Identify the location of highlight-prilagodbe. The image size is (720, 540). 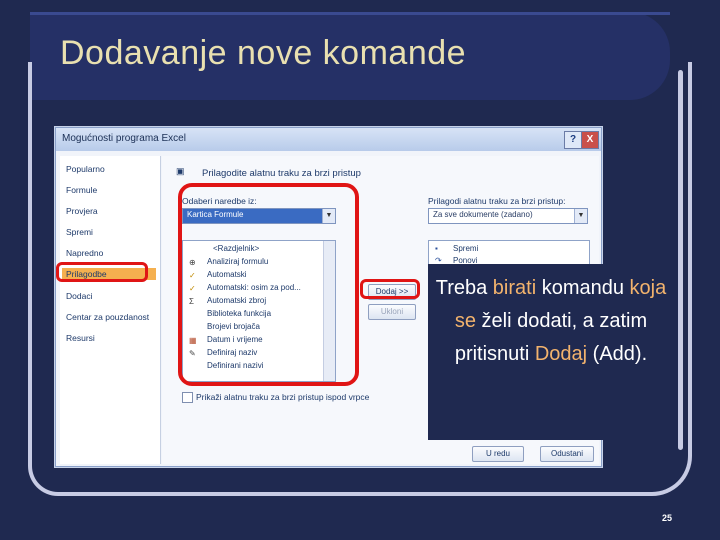
(102, 272).